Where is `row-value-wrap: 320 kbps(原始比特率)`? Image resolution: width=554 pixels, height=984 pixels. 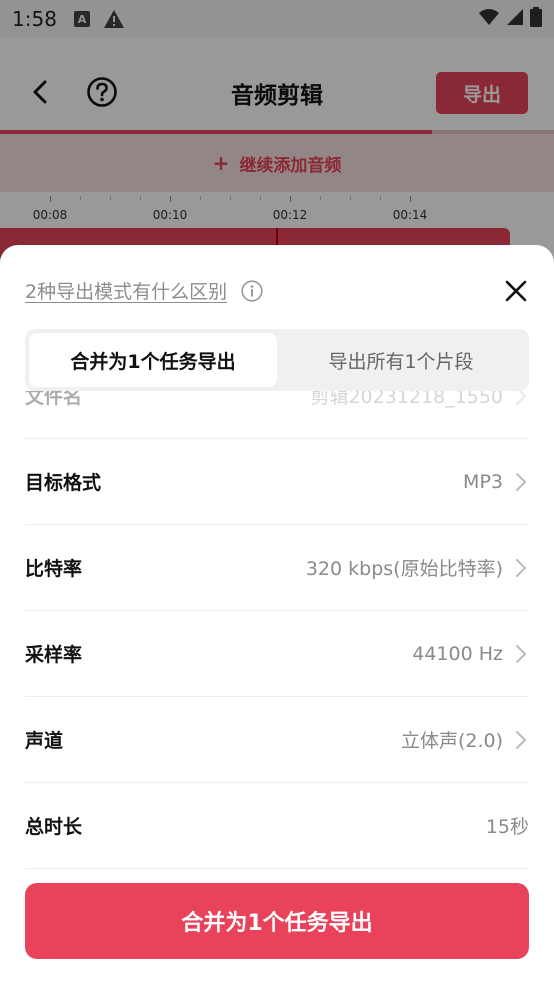 row-value-wrap: 320 kbps(原始比特率) is located at coordinates (417, 567).